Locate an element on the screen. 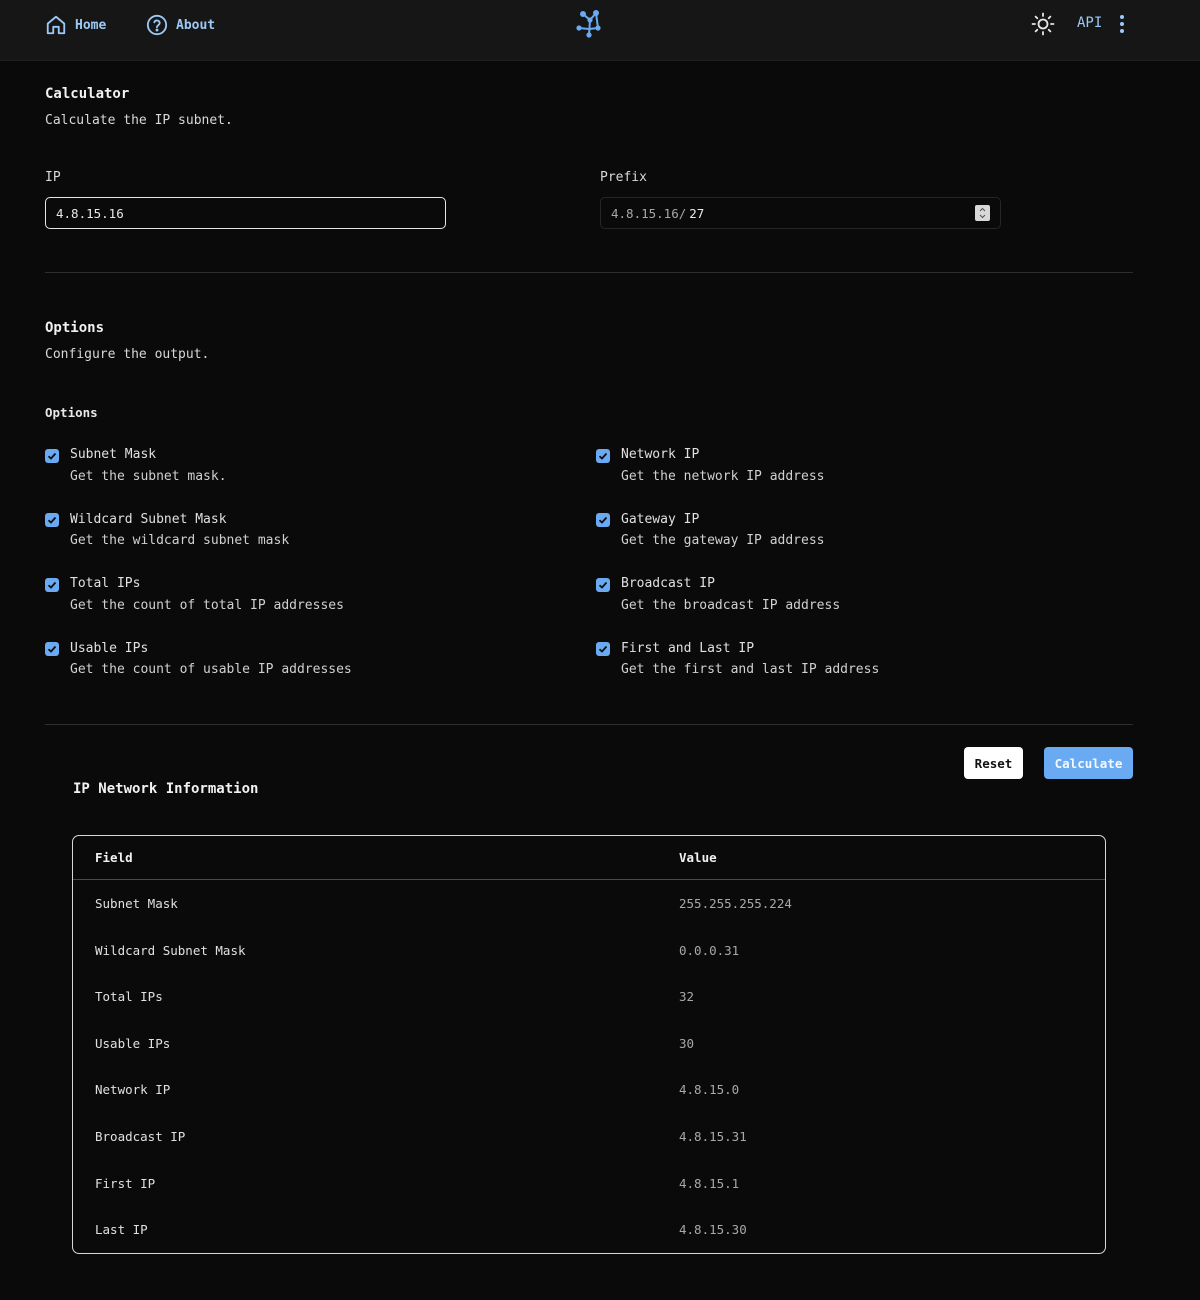  ip-label: IP is located at coordinates (53, 177).